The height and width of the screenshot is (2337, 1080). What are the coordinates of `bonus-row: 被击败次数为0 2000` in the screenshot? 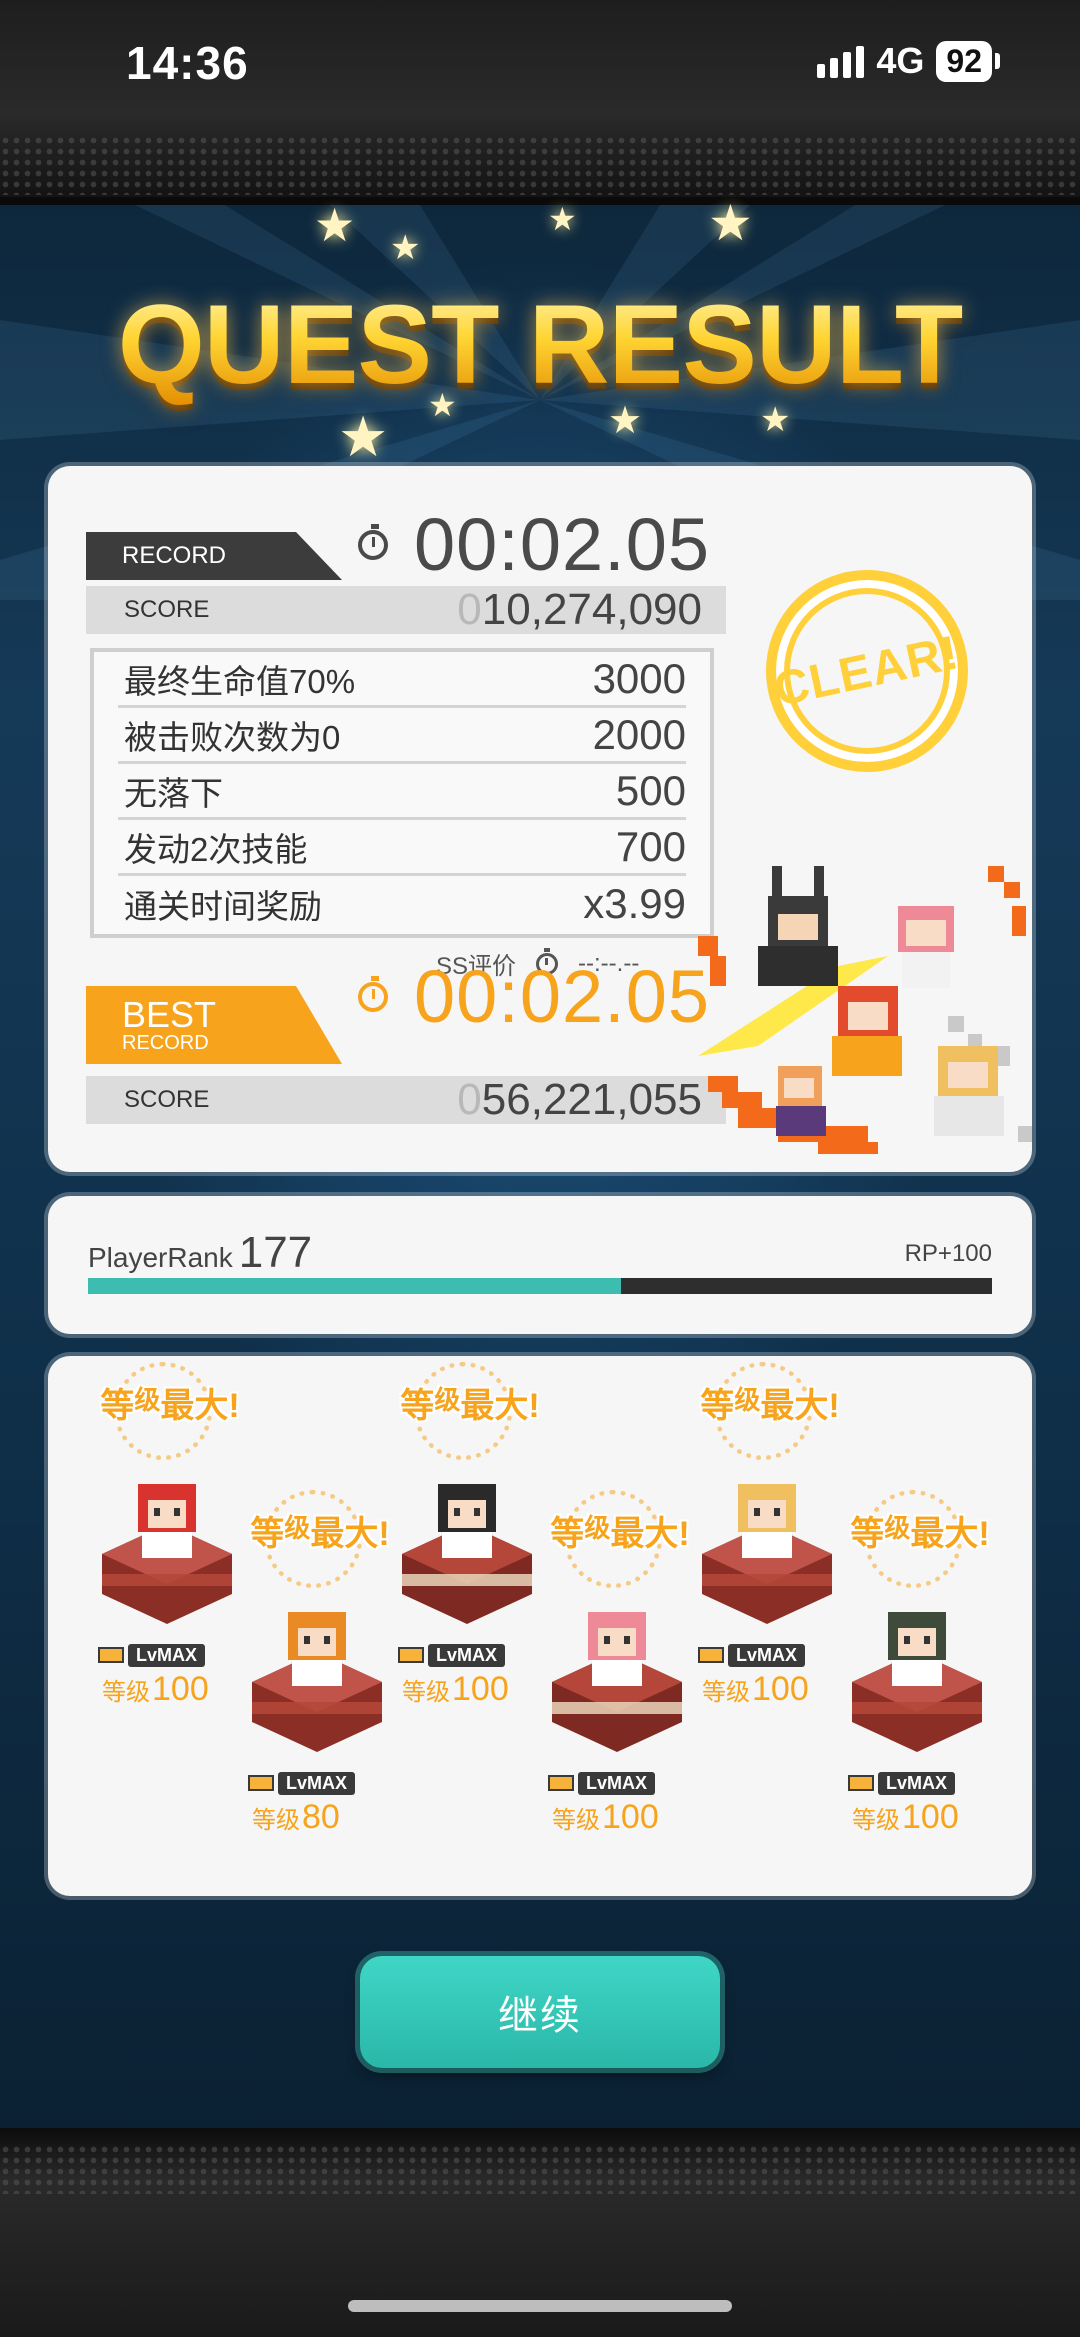 It's located at (402, 736).